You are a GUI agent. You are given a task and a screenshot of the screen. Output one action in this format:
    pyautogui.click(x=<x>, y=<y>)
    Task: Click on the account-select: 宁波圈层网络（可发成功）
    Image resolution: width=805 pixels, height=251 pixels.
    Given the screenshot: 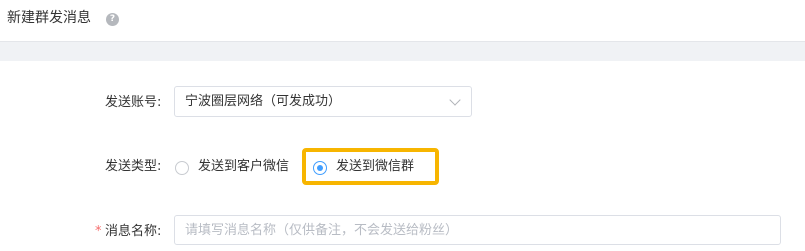 What is the action you would take?
    pyautogui.click(x=323, y=101)
    